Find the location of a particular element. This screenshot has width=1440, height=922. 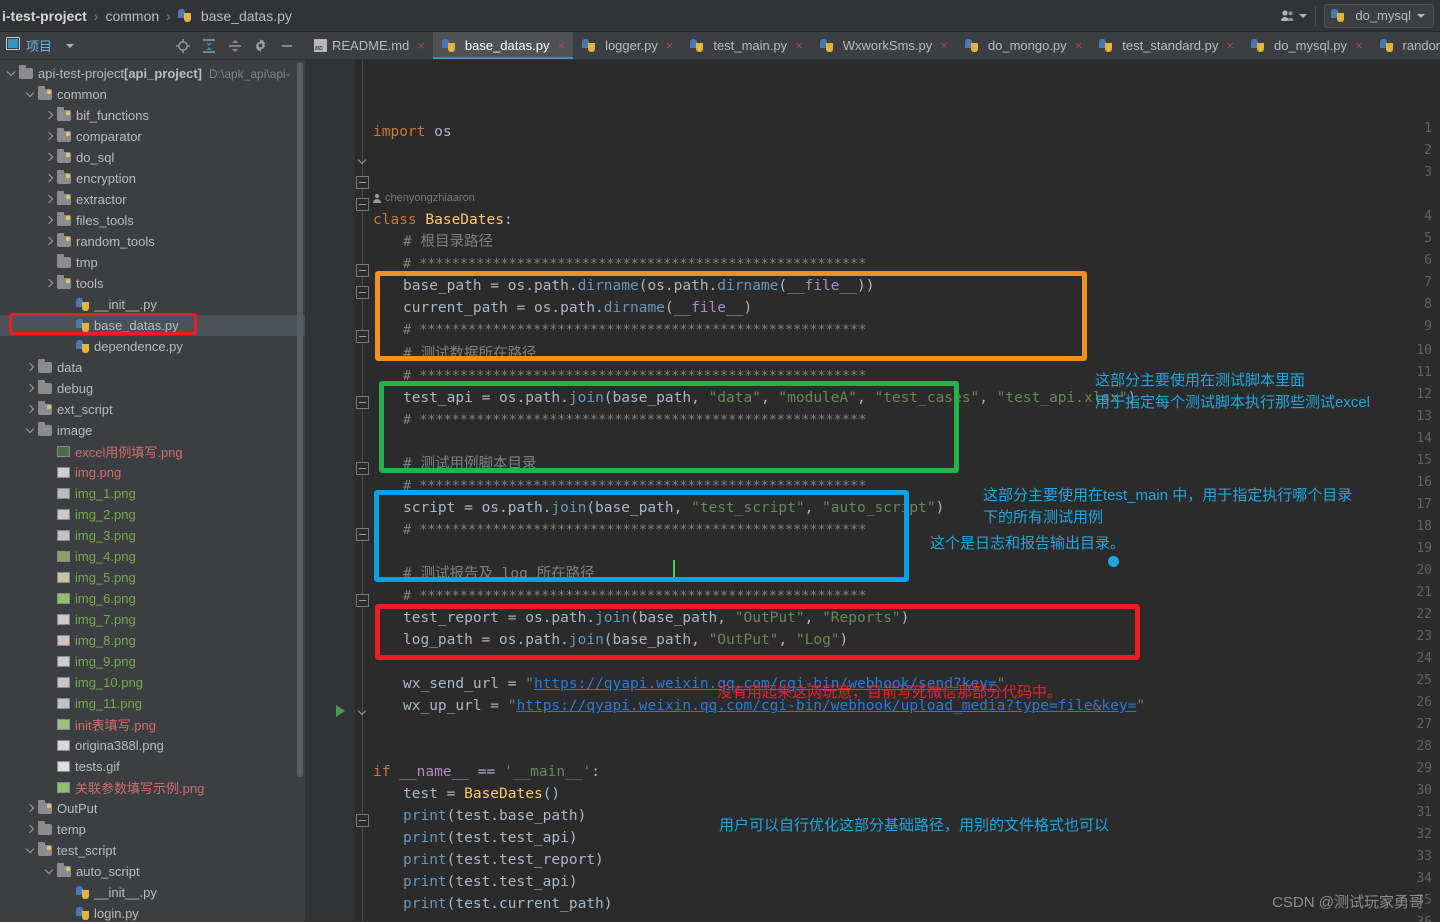

tree-item-loginpy: login.py is located at coordinates (152, 912).